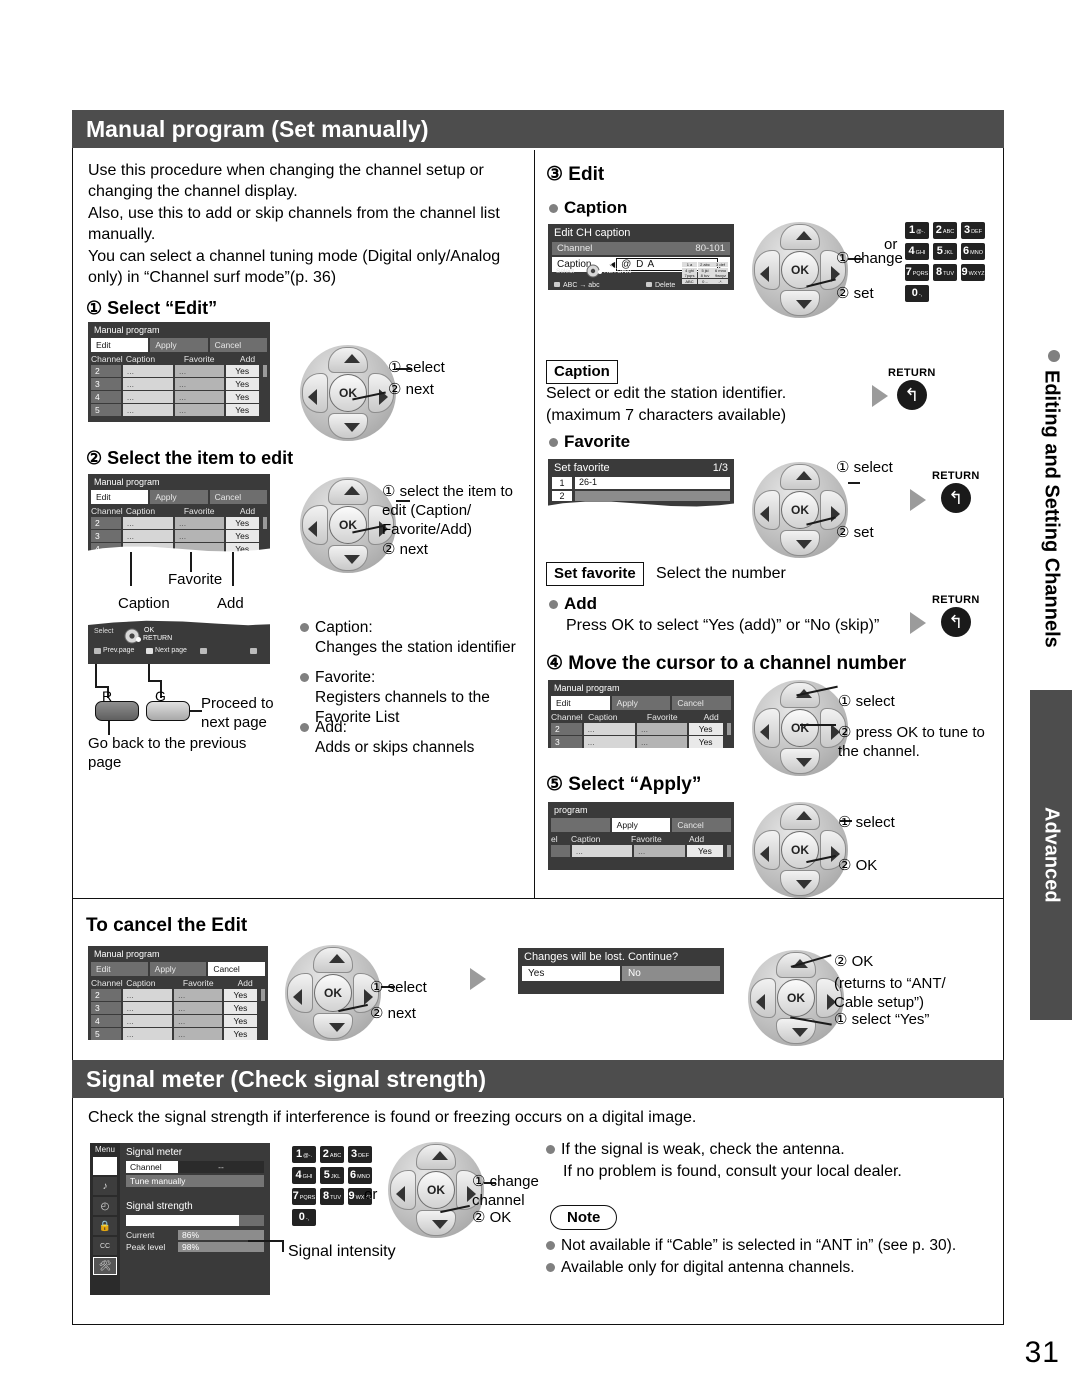 The width and height of the screenshot is (1080, 1388). What do you see at coordinates (571, 973) in the screenshot?
I see `dialog-yes-button: Yes` at bounding box center [571, 973].